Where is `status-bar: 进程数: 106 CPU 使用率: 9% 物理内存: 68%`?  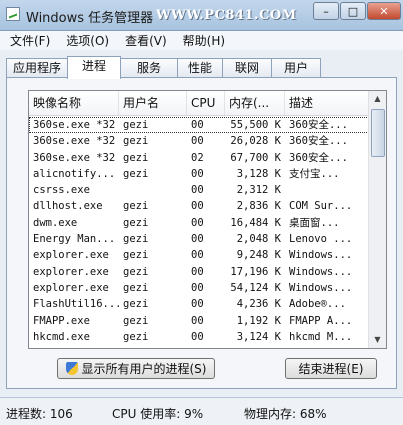
status-bar: 进程数: 106 CPU 使用率: 9% 物理内存: 68% is located at coordinates (201, 411).